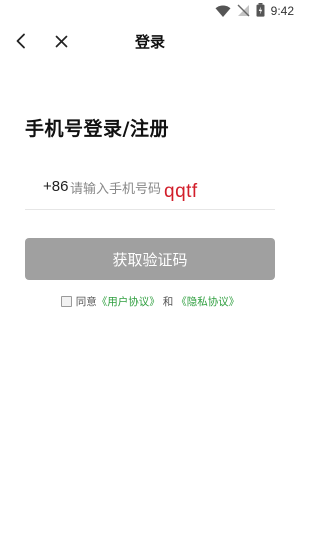 This screenshot has width=320, height=533. Describe the element at coordinates (254, 11) in the screenshot. I see `status-icons: 9:42` at that location.